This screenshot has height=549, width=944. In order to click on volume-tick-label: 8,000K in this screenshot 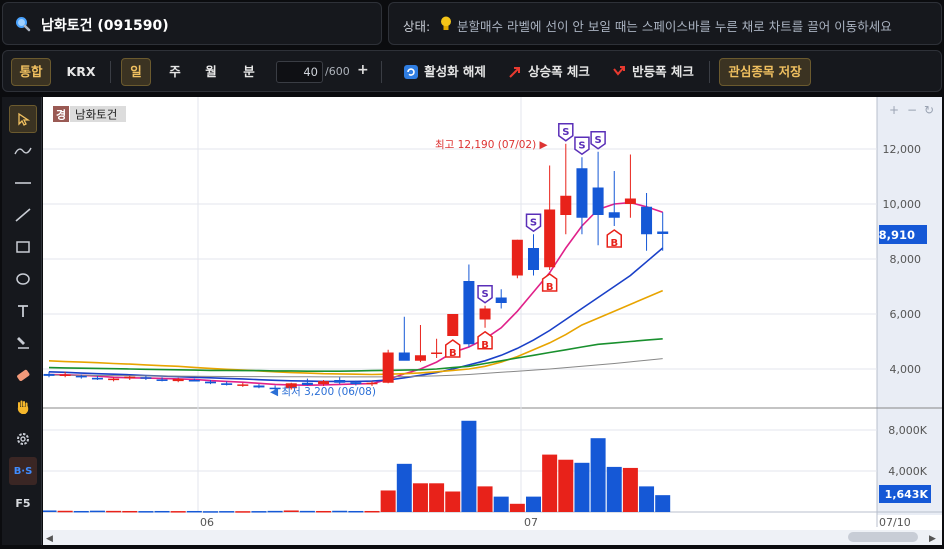, I will do `click(907, 430)`.